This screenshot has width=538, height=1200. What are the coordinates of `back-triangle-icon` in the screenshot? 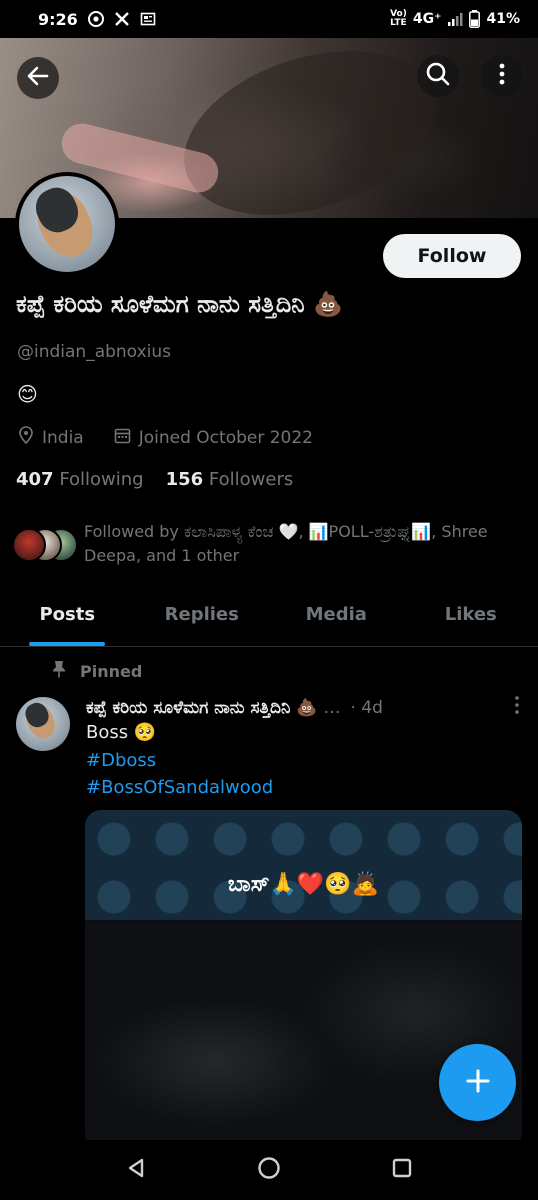 It's located at (136, 1170).